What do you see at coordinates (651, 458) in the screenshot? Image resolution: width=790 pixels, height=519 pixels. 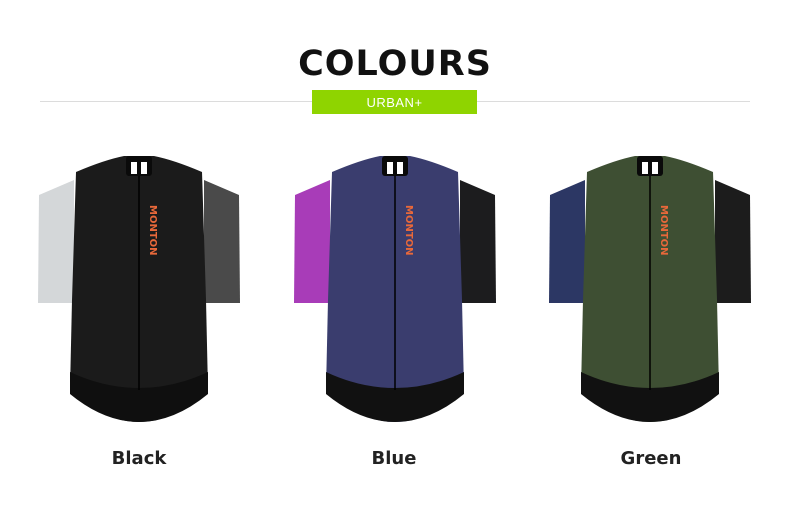 I see `colour-label-green: Green` at bounding box center [651, 458].